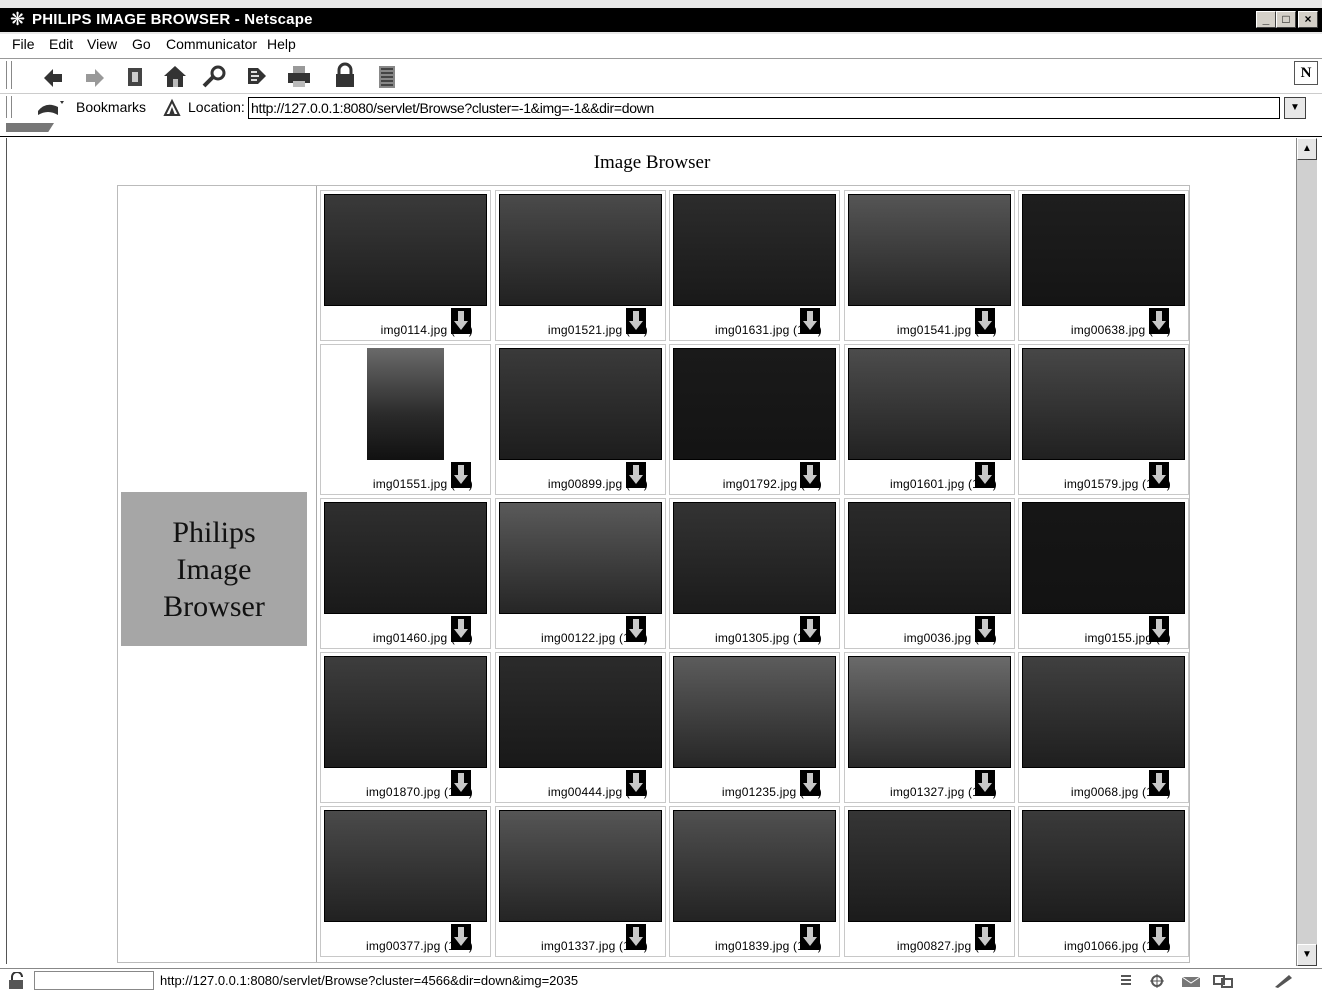 Image resolution: width=1322 pixels, height=995 pixels. I want to click on menu-help: Help, so click(281, 44).